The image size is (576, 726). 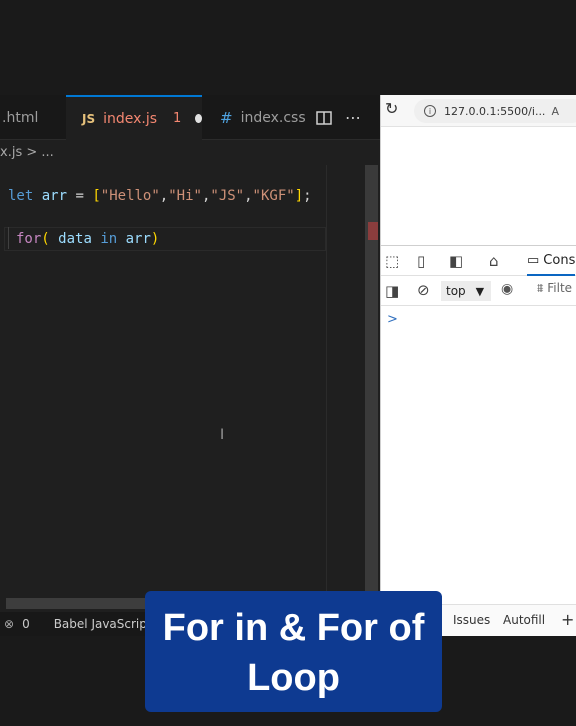 What do you see at coordinates (288, 47) in the screenshot?
I see `video-top-bar` at bounding box center [288, 47].